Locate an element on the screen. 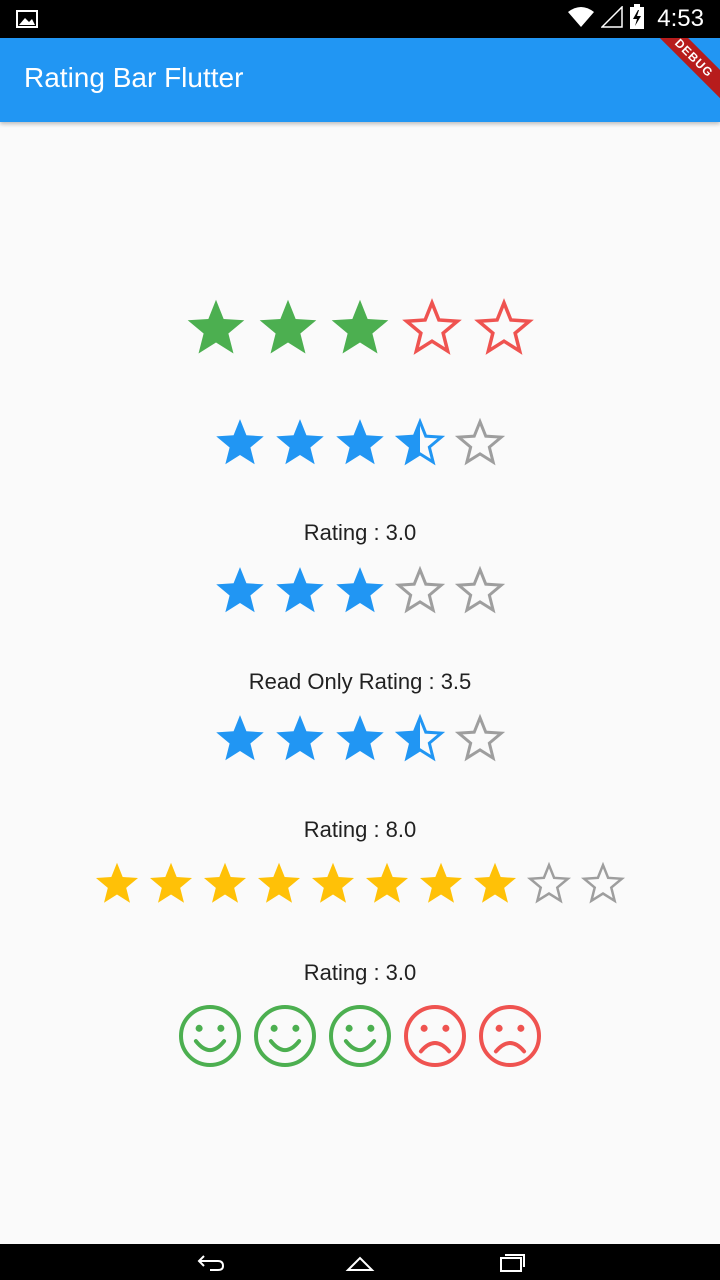 Image resolution: width=720 pixels, height=1280 pixels. rating-2-svg is located at coordinates (361, 441).